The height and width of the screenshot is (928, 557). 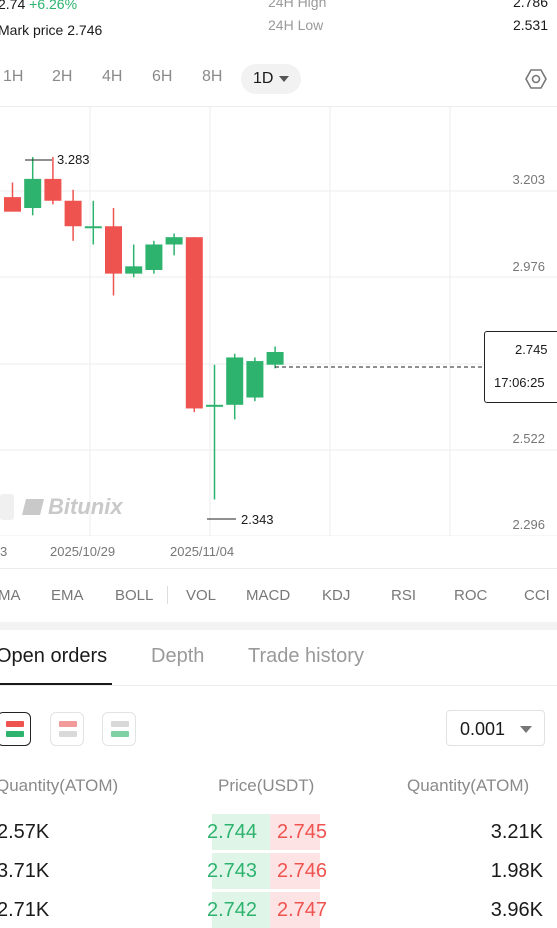 I want to click on high-value: 2.786, so click(x=530, y=5).